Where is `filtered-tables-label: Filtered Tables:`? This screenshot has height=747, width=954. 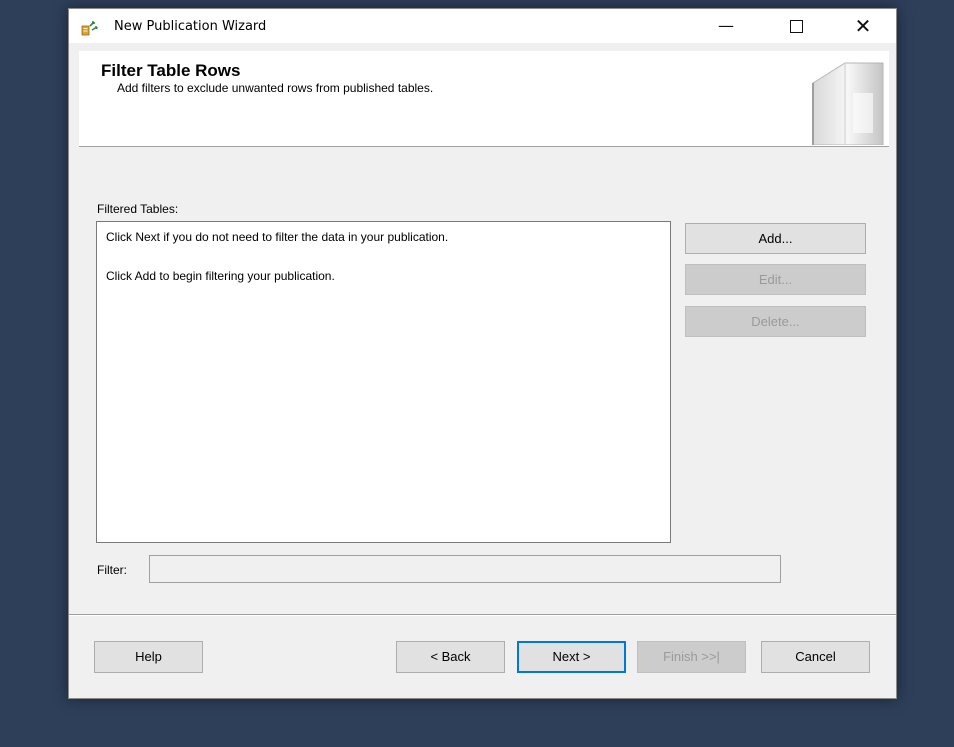
filtered-tables-label: Filtered Tables: is located at coordinates (138, 209).